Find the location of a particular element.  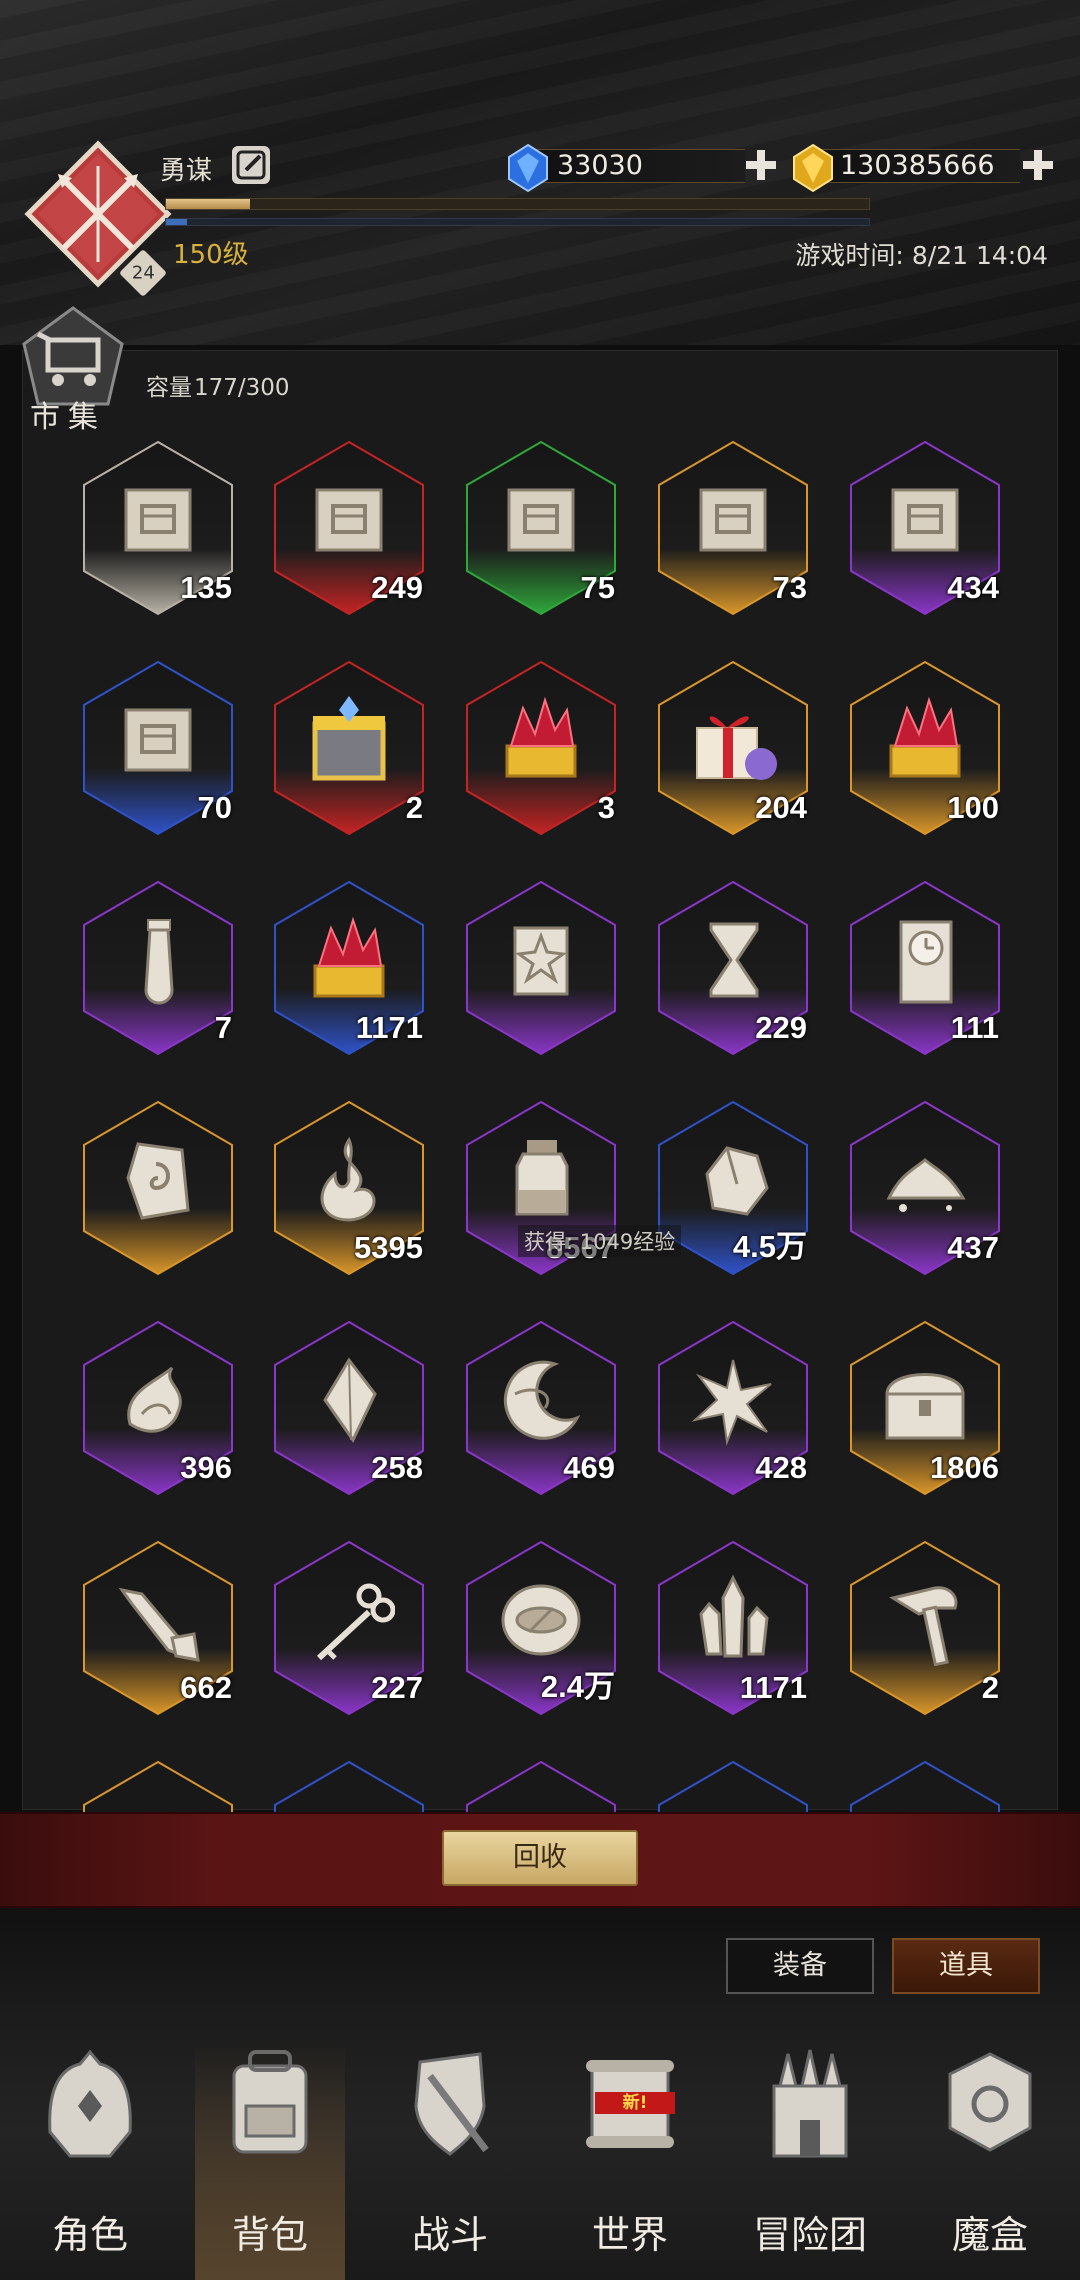

inventory-item: 70 is located at coordinates (158, 748).